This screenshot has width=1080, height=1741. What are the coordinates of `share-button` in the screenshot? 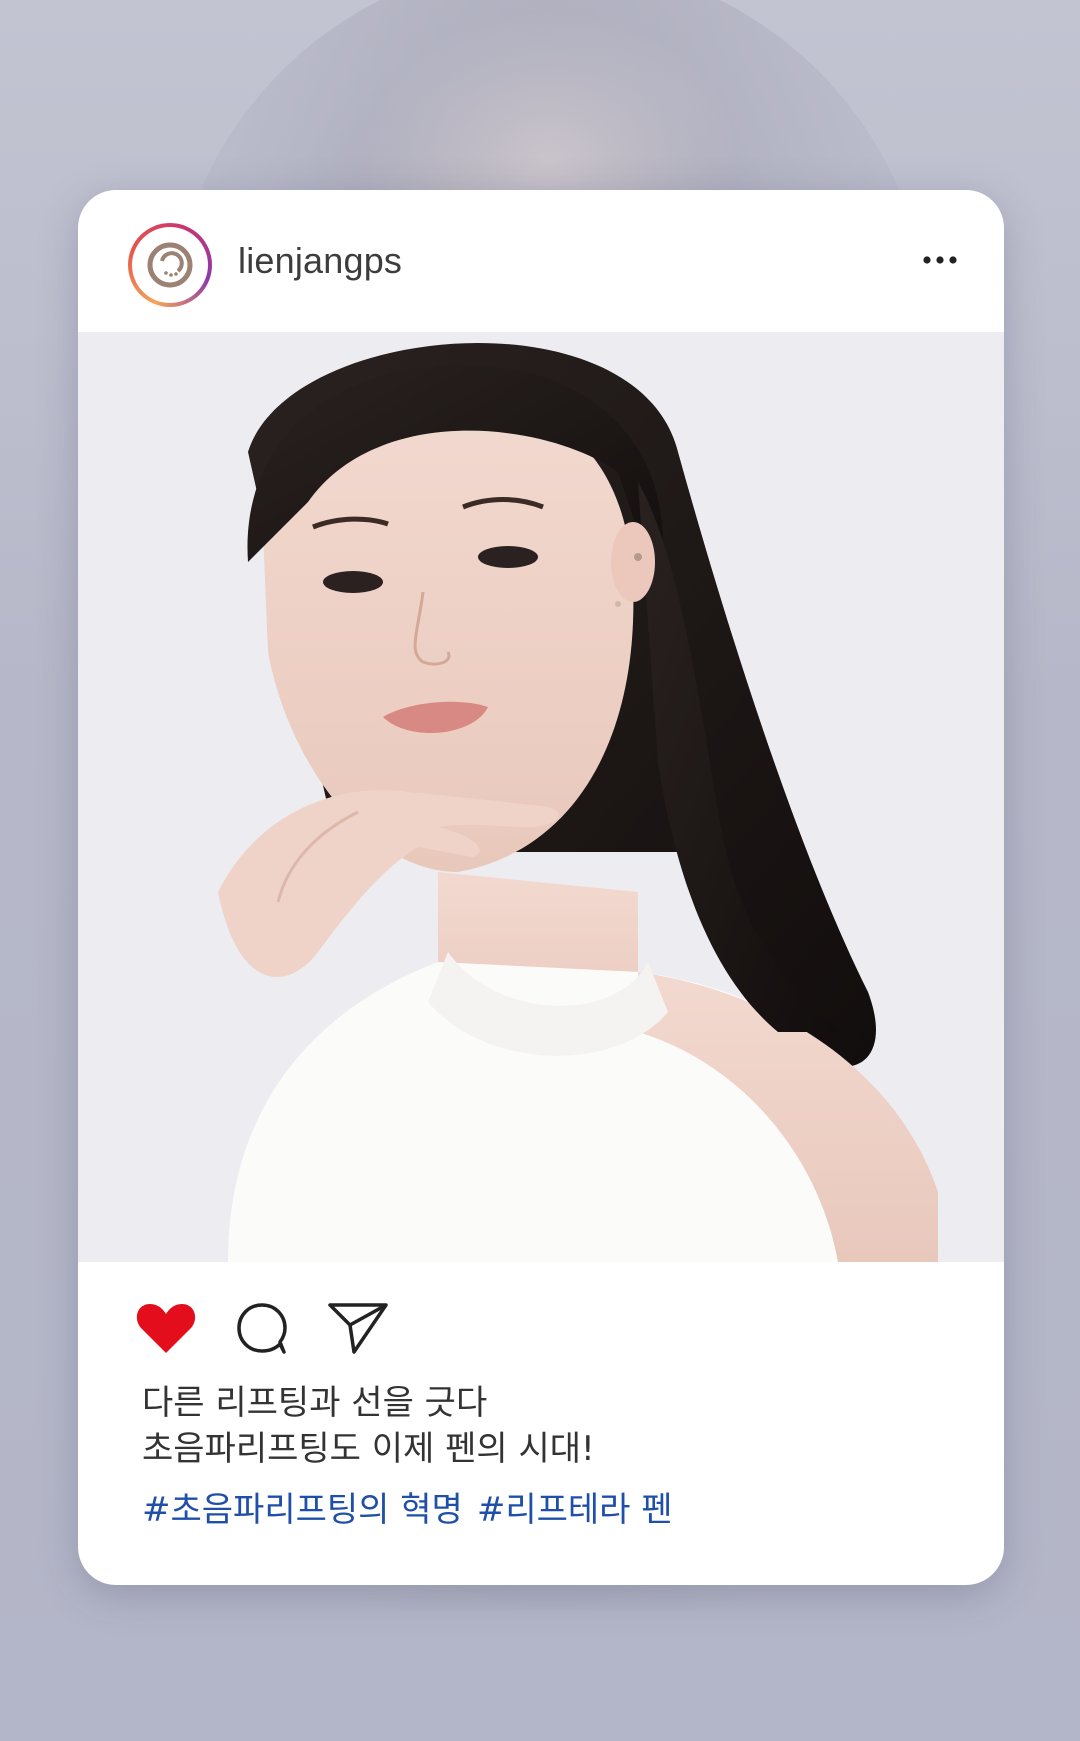 It's located at (358, 1328).